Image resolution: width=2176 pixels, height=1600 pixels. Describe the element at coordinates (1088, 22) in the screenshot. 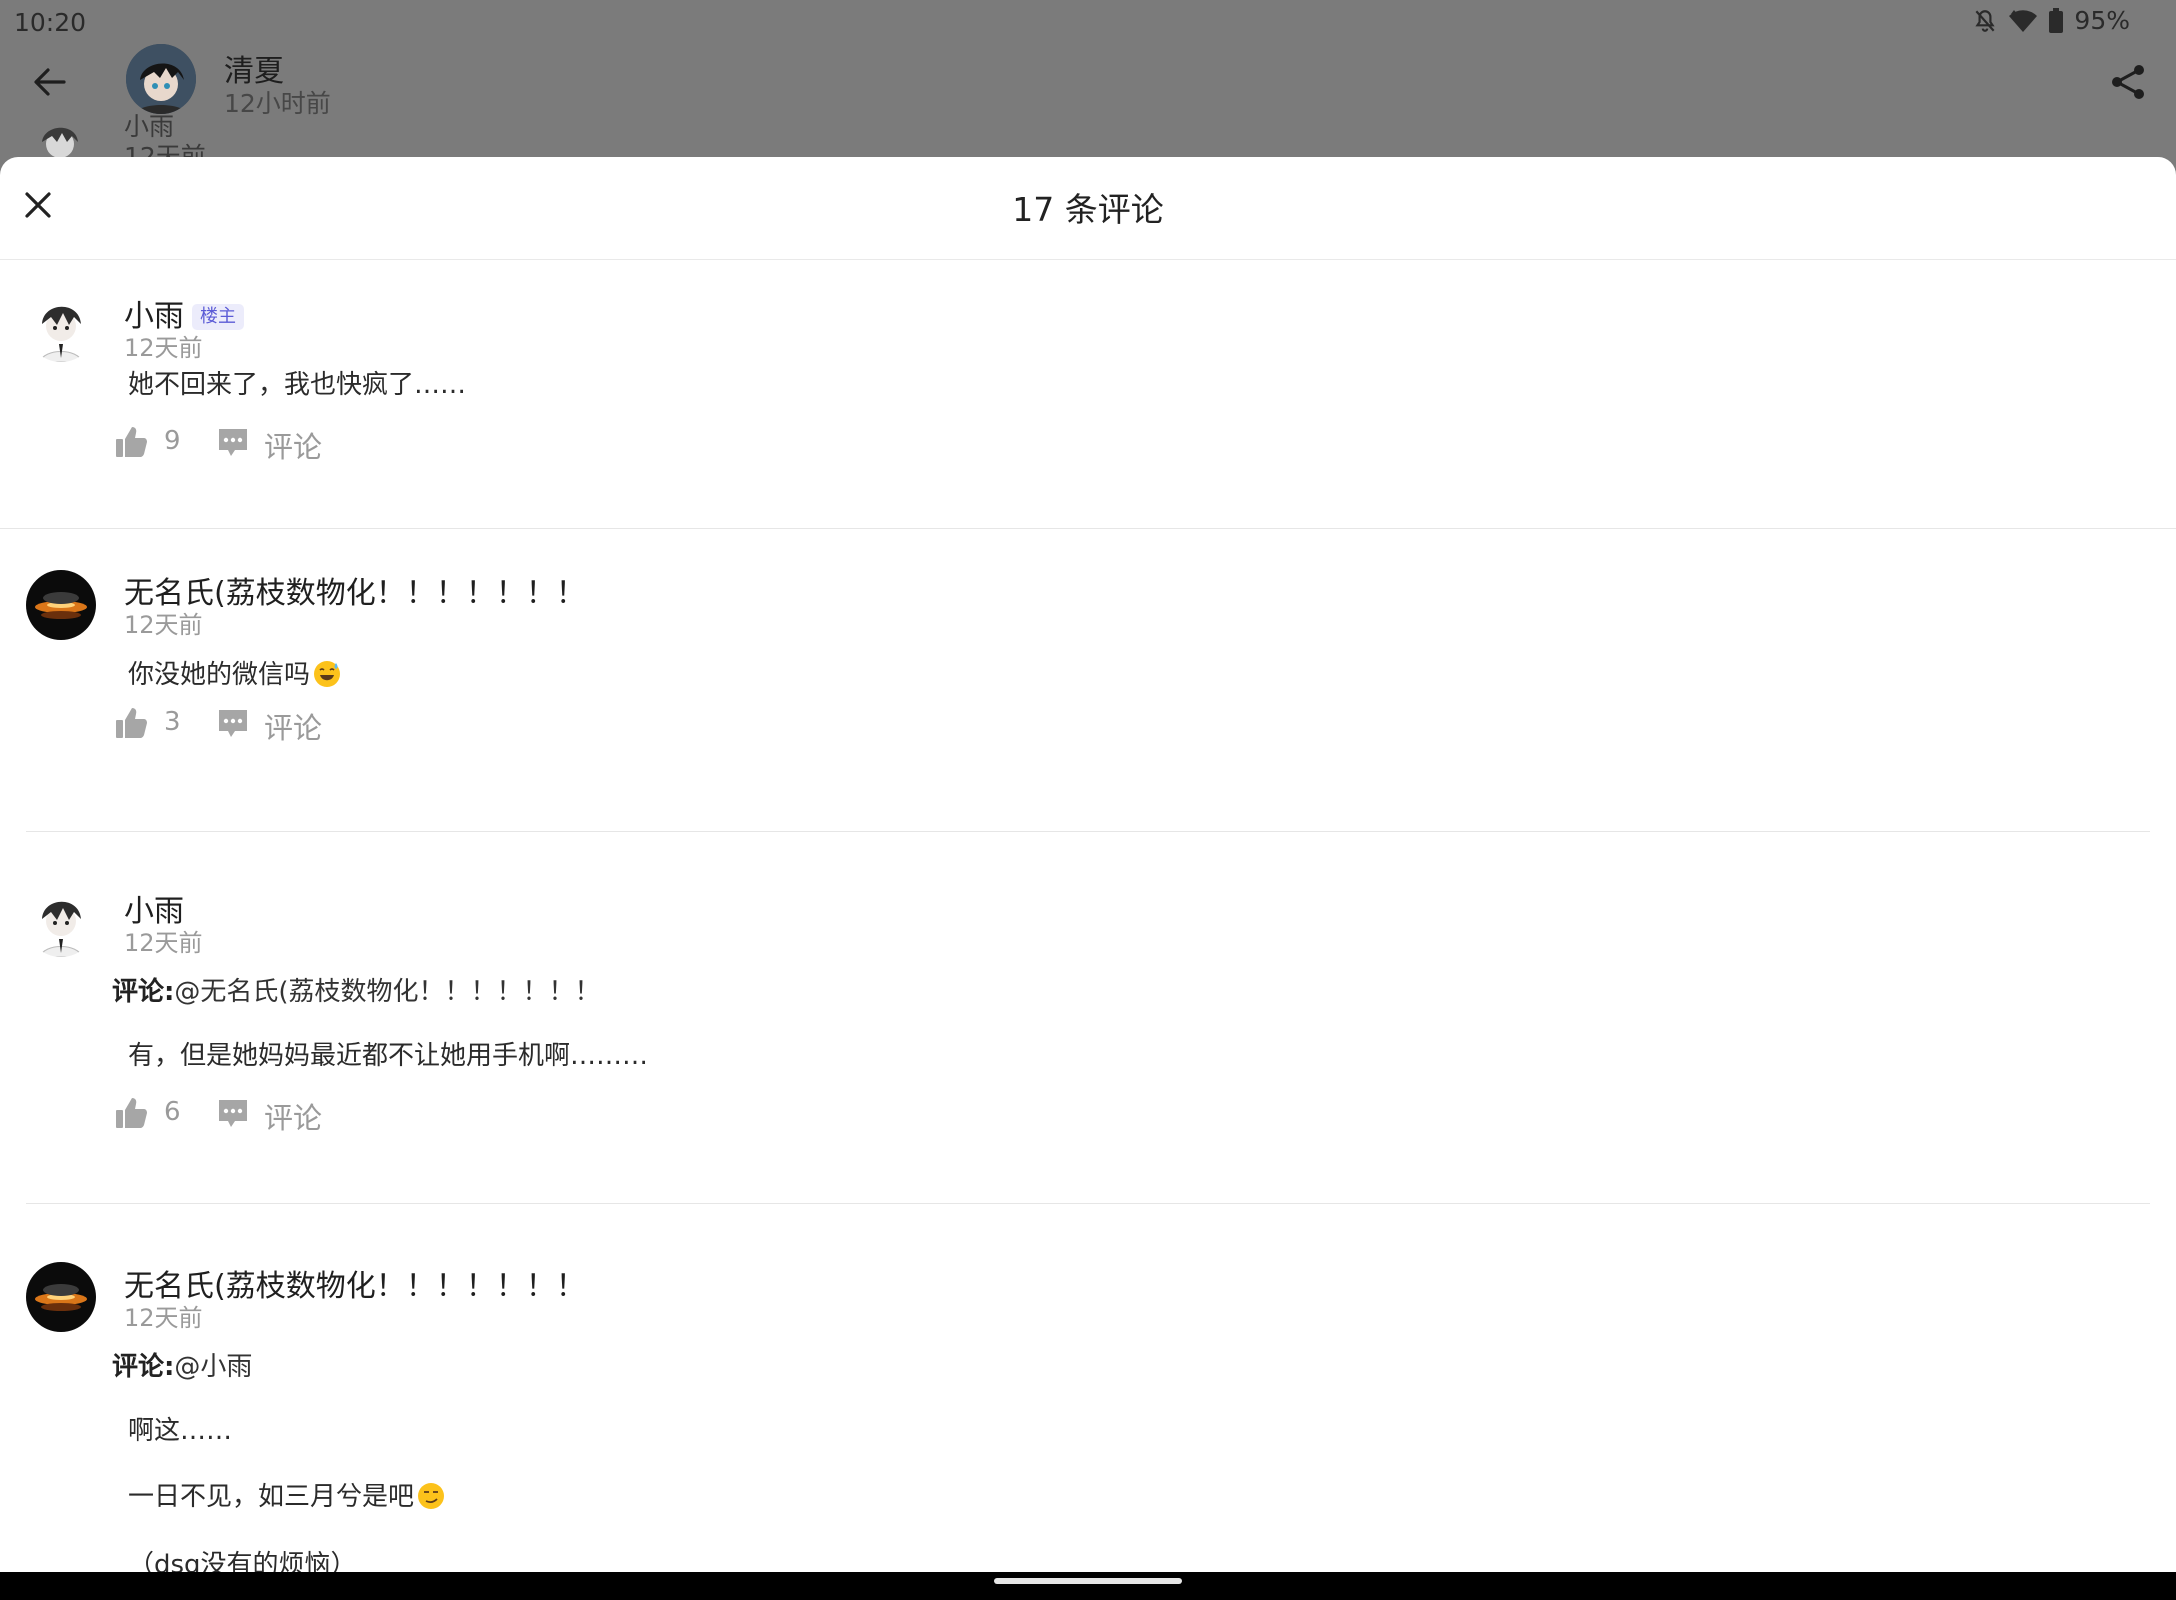

I see `status-bar: 10:20 95%` at that location.